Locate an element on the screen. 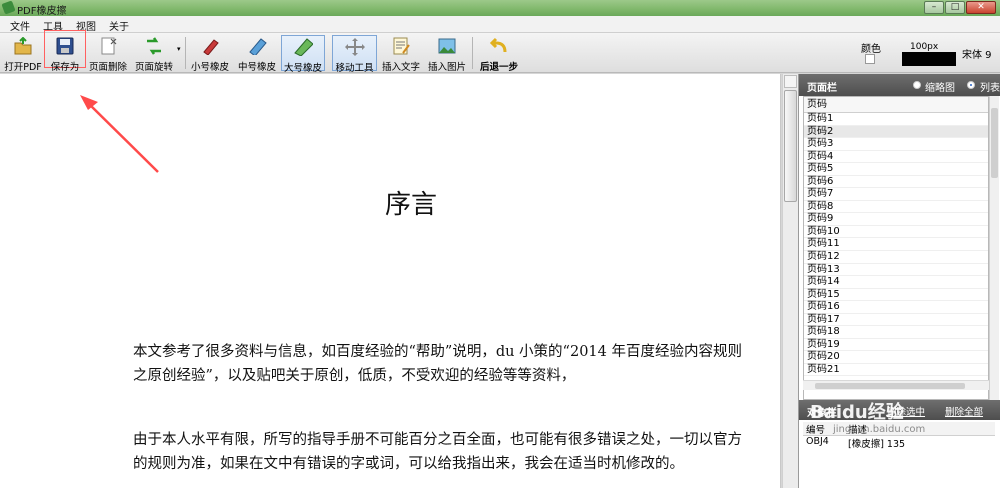 The width and height of the screenshot is (1000, 488). list-item: 页码17 is located at coordinates (896, 320).